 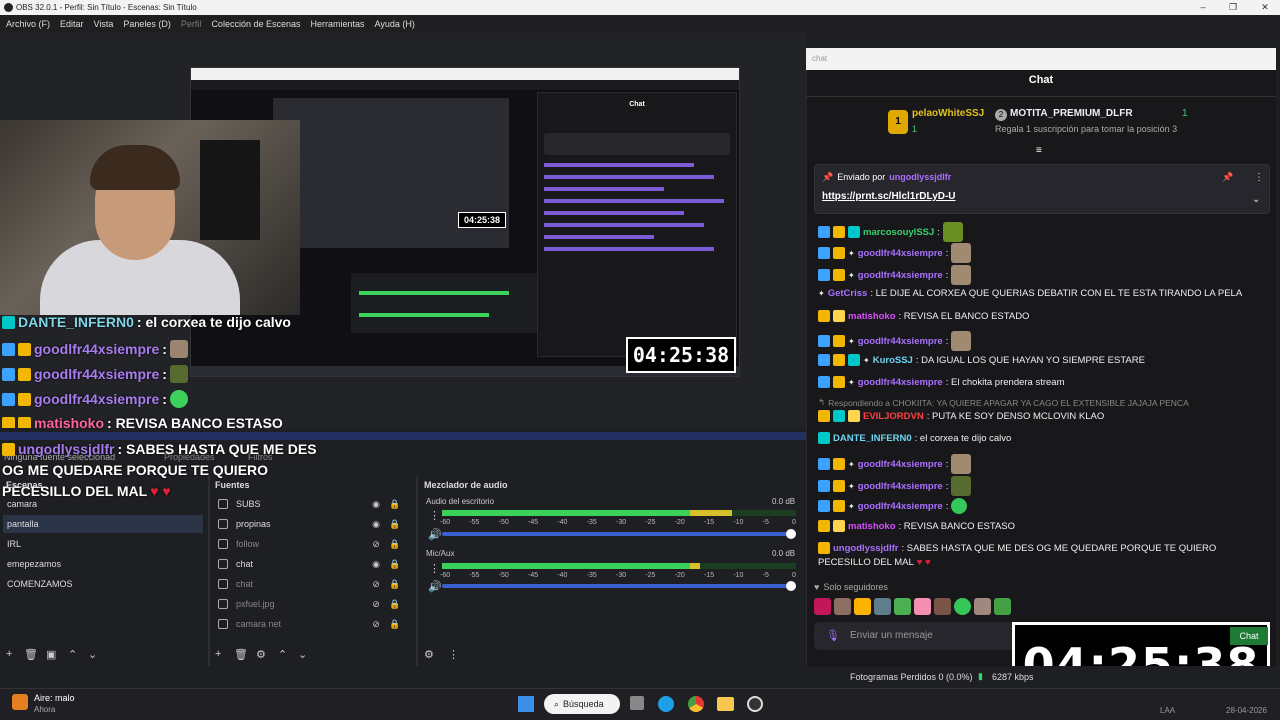 What do you see at coordinates (429, 654) in the screenshot?
I see `mixer-settings-icon: ⚙` at bounding box center [429, 654].